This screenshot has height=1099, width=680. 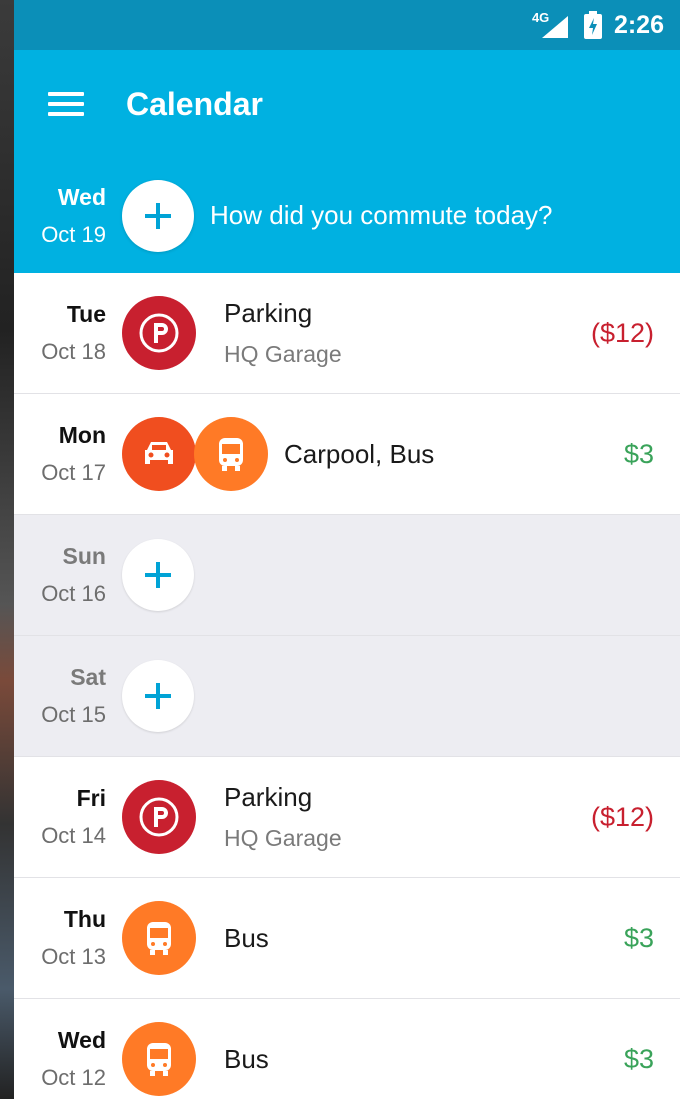 I want to click on row-date: Sun Oct 16, so click(x=60, y=575).